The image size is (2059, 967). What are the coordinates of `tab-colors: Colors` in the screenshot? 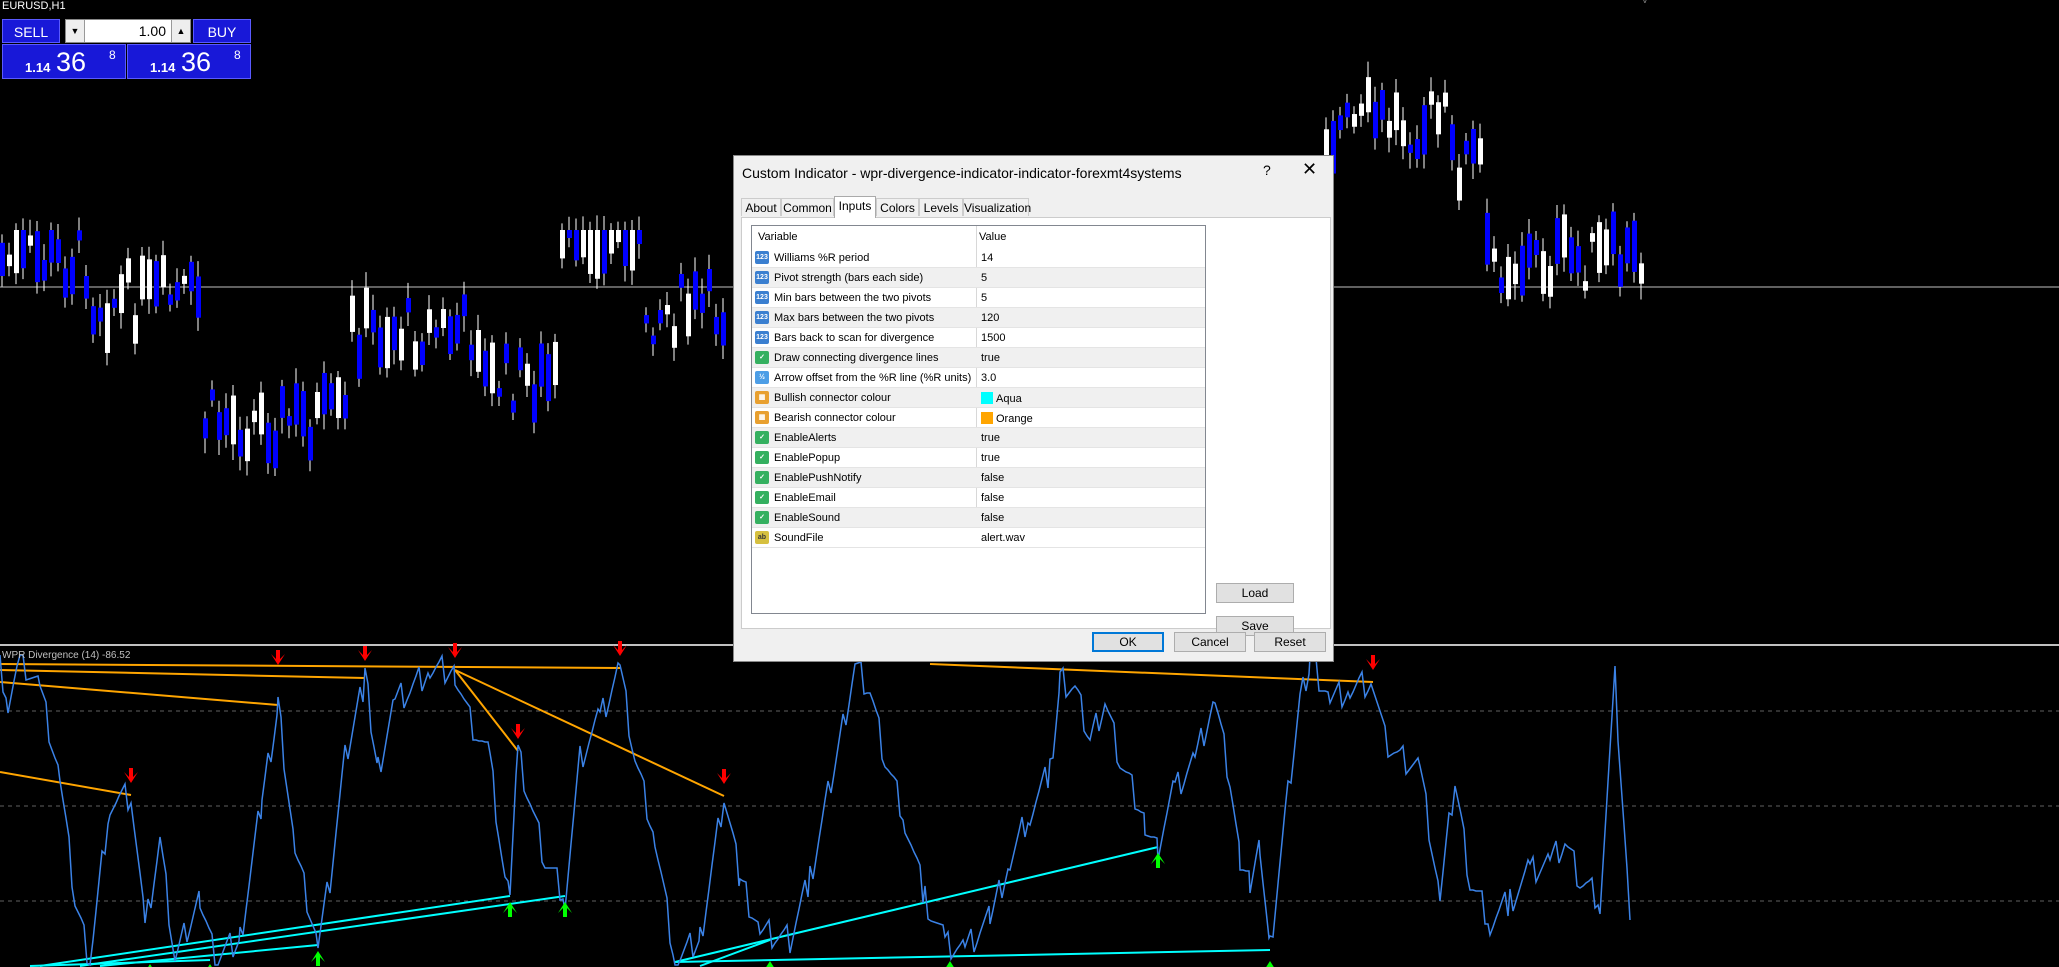 It's located at (897, 207).